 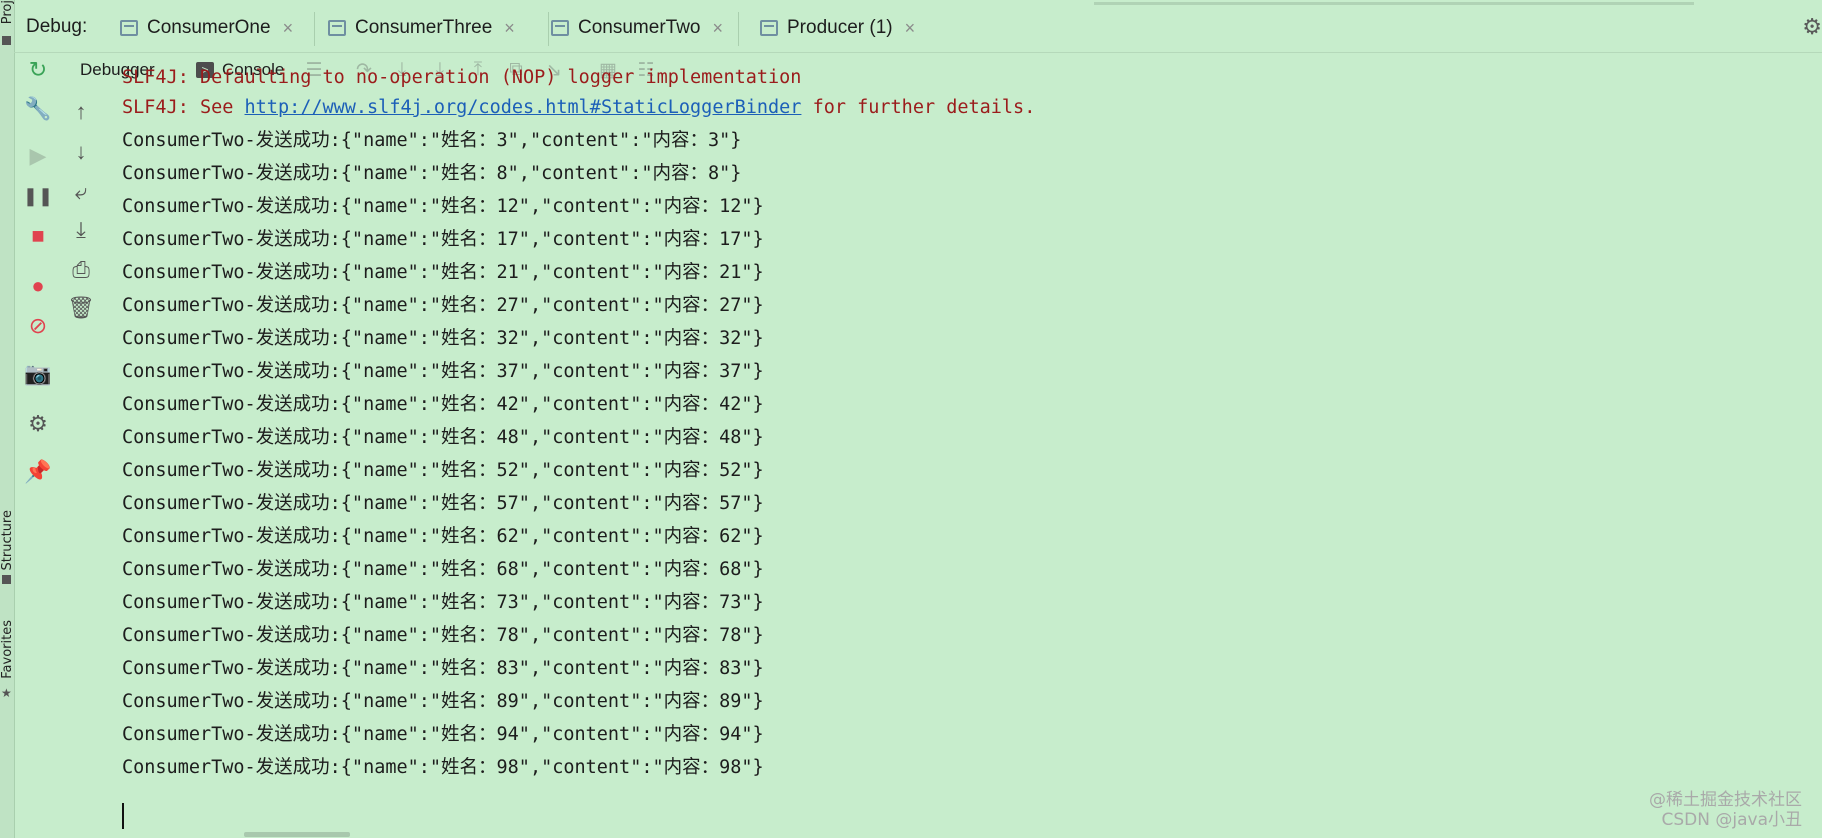 I want to click on project-side-tab: Proj, so click(x=7, y=12).